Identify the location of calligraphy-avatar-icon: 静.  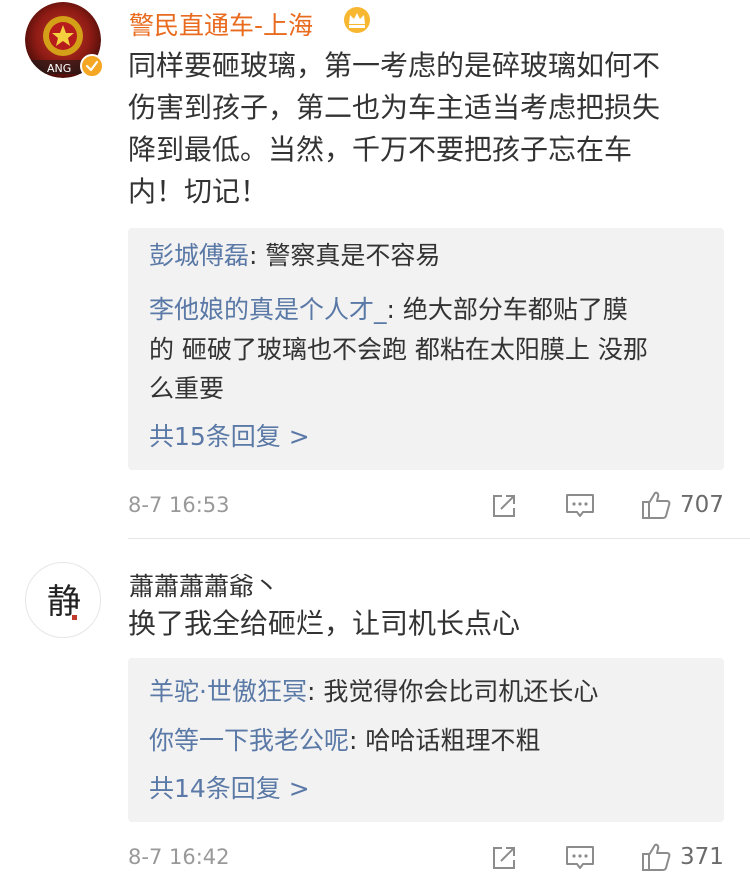
(64, 602).